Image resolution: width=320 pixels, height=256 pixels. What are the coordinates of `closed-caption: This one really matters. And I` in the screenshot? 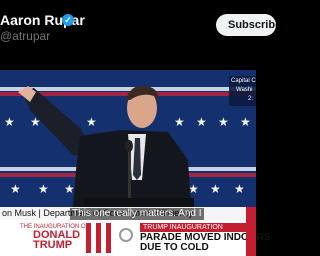 It's located at (137, 214).